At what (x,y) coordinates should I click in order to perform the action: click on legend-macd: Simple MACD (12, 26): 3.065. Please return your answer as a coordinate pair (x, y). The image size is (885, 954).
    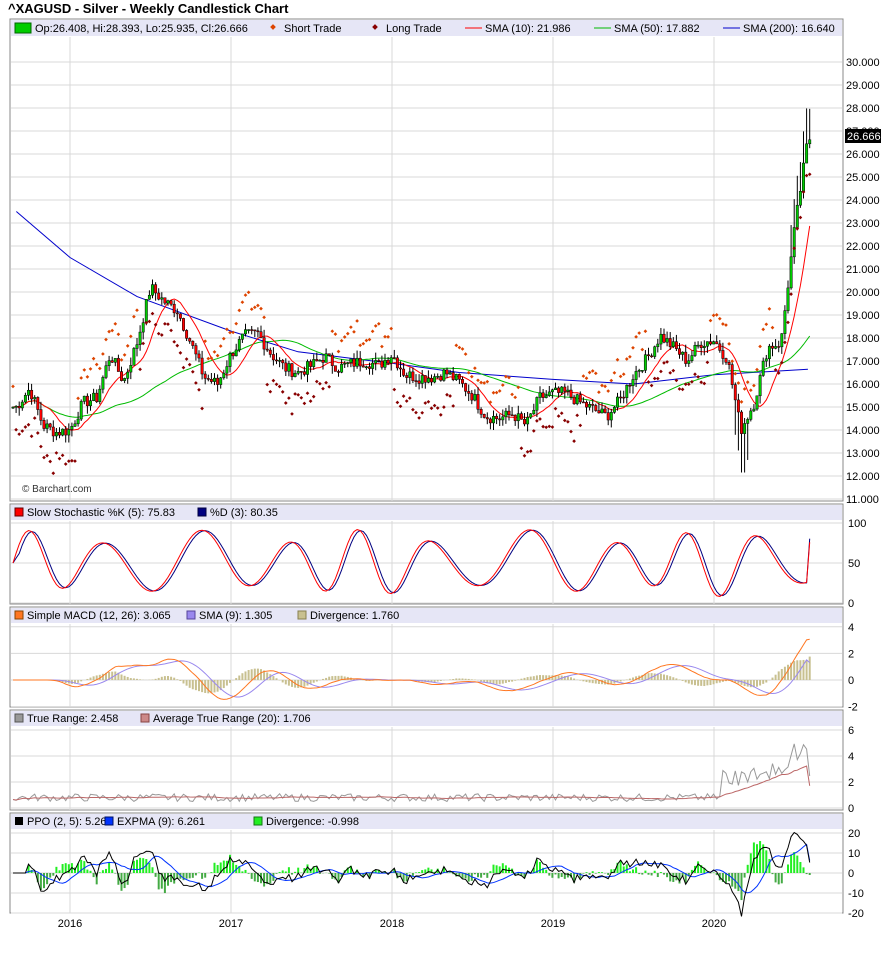
    Looking at the image, I should click on (99, 616).